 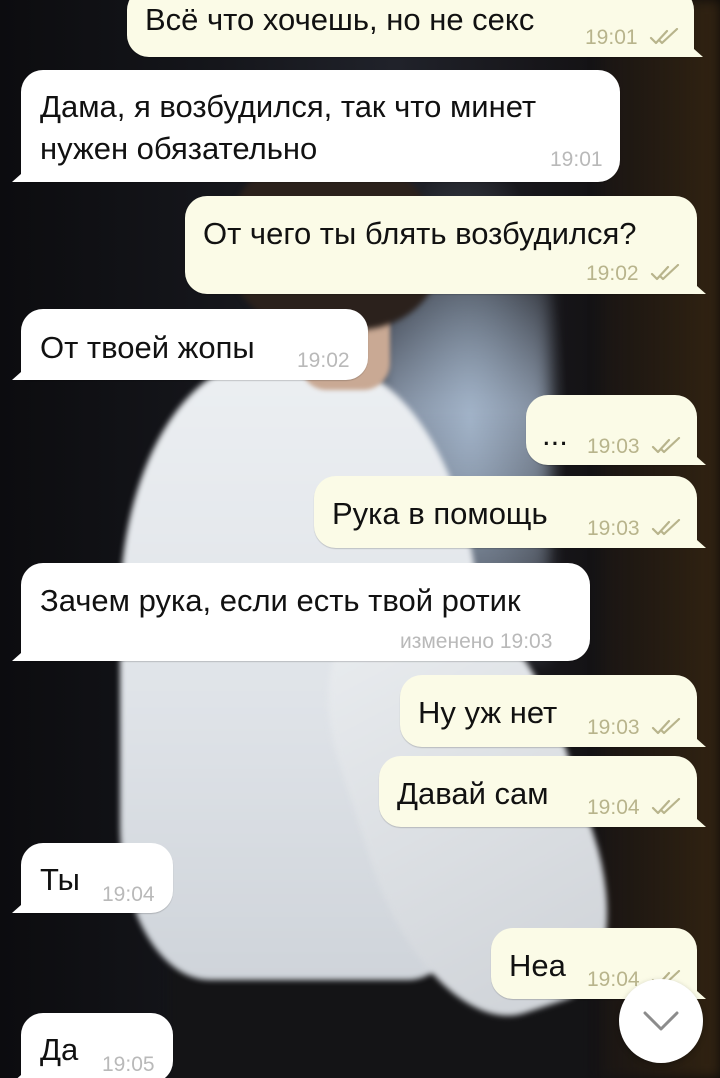 What do you see at coordinates (288, 106) in the screenshot?
I see `message-text-line: Дама, я возбудился, так что минет` at bounding box center [288, 106].